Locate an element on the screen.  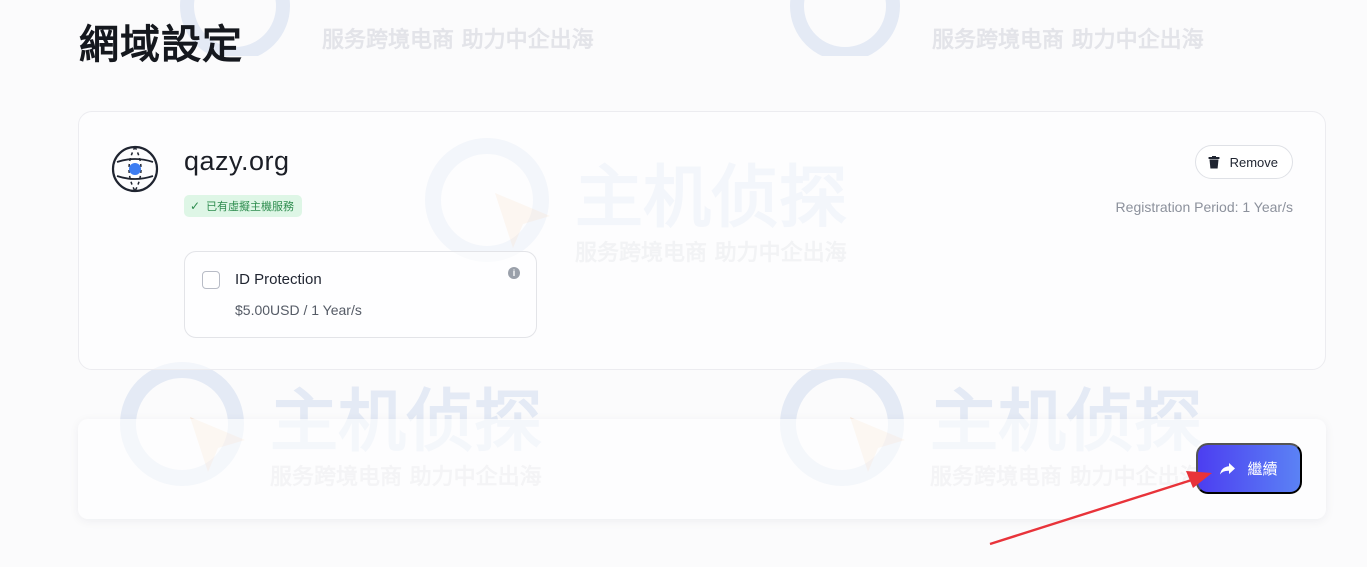
id-protection-addon: ID Protection $5.00USD / 1 Year/s i is located at coordinates (360, 294).